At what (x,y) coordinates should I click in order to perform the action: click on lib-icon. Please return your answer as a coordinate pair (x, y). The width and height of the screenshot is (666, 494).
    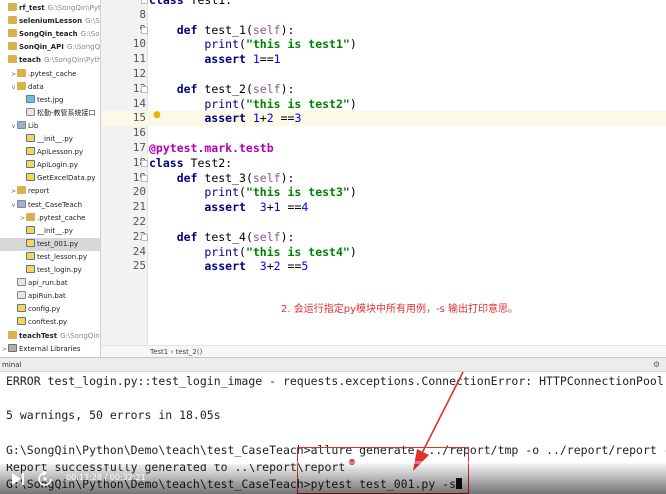
    Looking at the image, I should click on (12, 347).